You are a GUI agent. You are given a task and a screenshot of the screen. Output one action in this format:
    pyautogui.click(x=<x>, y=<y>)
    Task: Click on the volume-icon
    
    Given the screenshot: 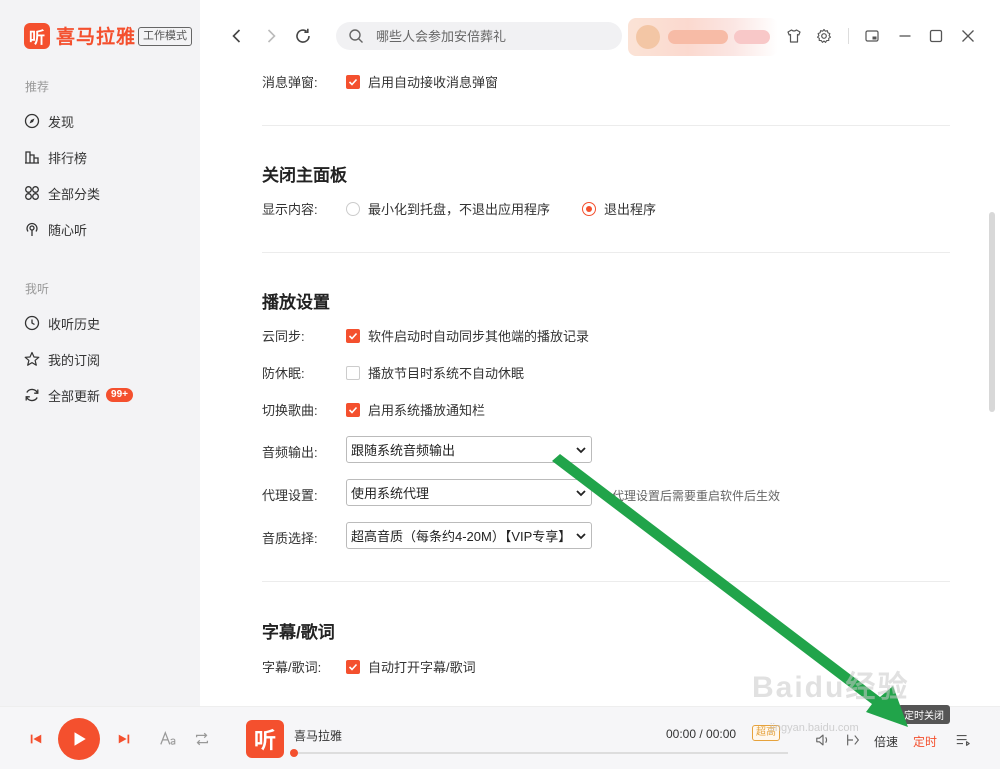 What is the action you would take?
    pyautogui.click(x=822, y=740)
    